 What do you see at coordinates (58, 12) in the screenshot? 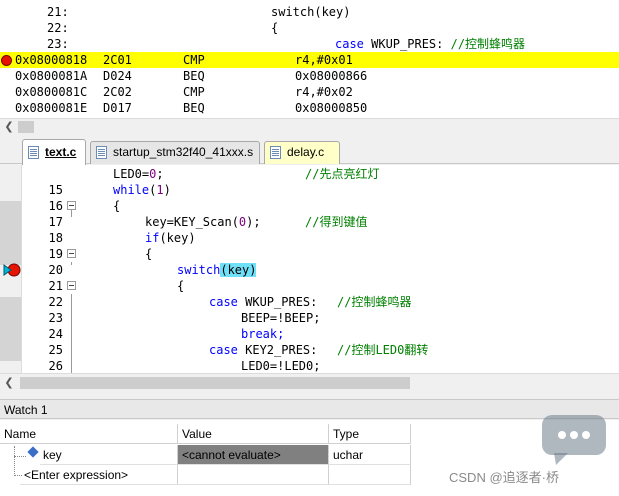
I see `disasm-source-lineno: 21:` at bounding box center [58, 12].